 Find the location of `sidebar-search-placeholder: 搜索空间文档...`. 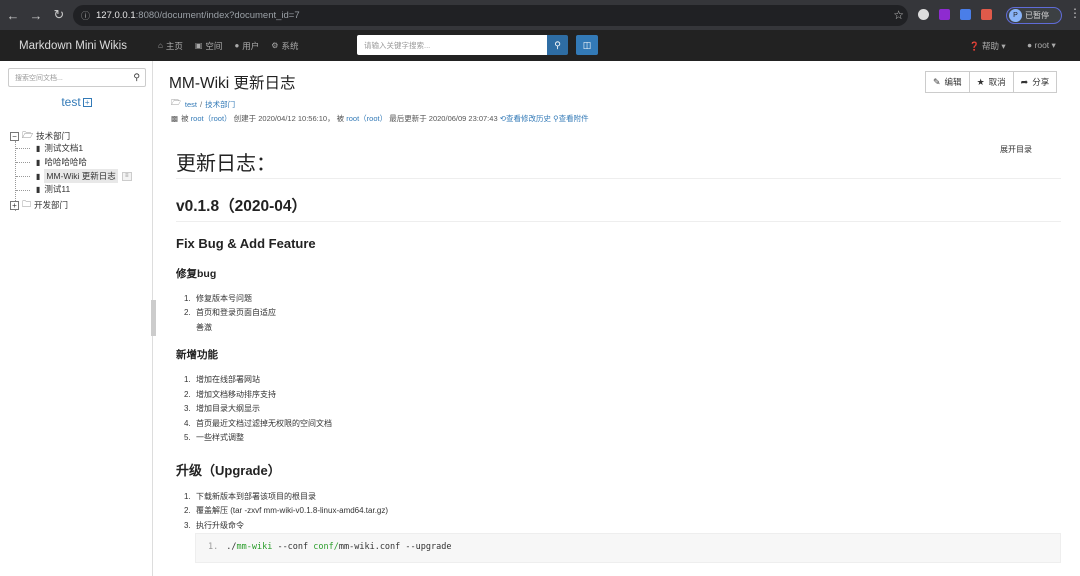

sidebar-search-placeholder: 搜索空间文档... is located at coordinates (39, 78).